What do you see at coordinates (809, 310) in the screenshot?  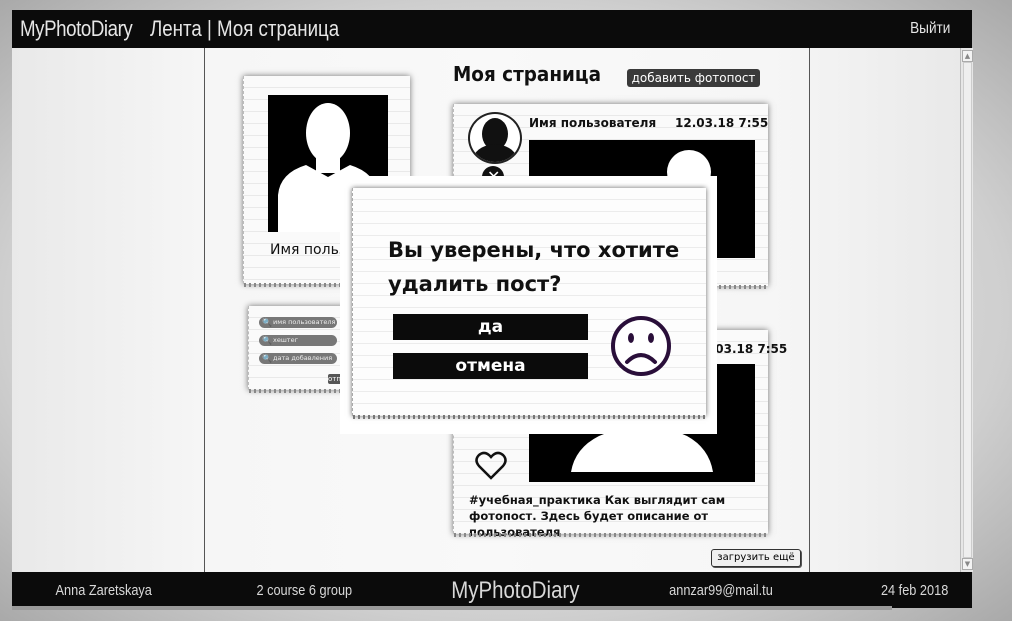 I see `right-column-divider` at bounding box center [809, 310].